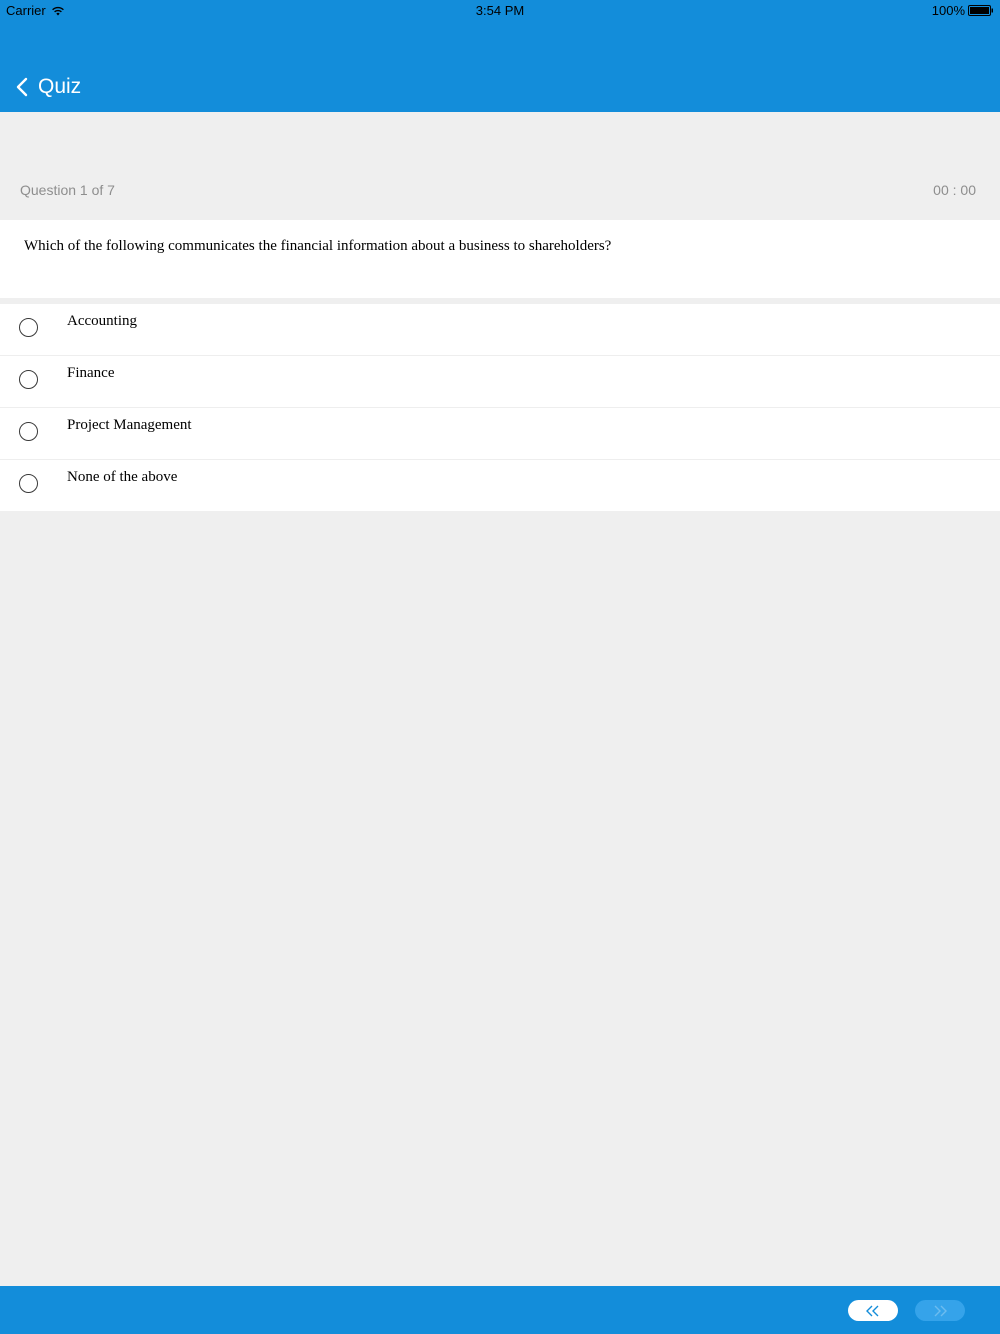  What do you see at coordinates (500, 485) in the screenshot?
I see `answer-option: None of the above` at bounding box center [500, 485].